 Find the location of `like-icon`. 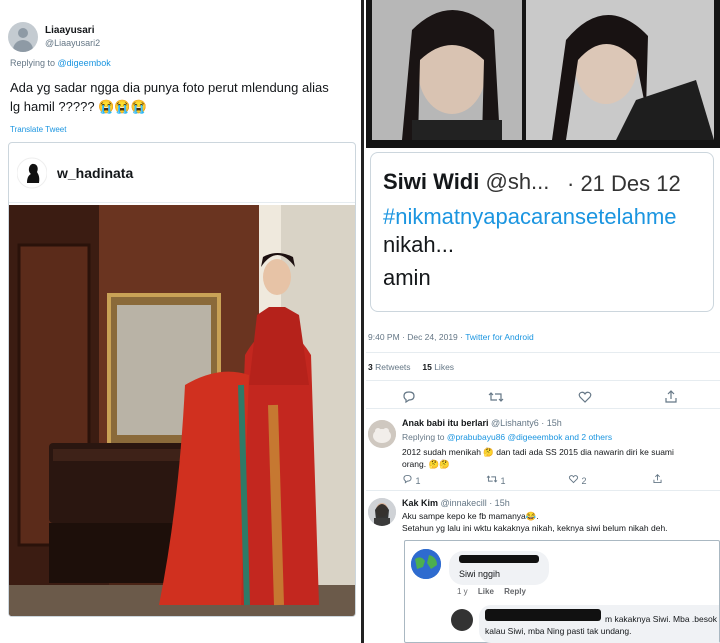

like-icon is located at coordinates (585, 398).